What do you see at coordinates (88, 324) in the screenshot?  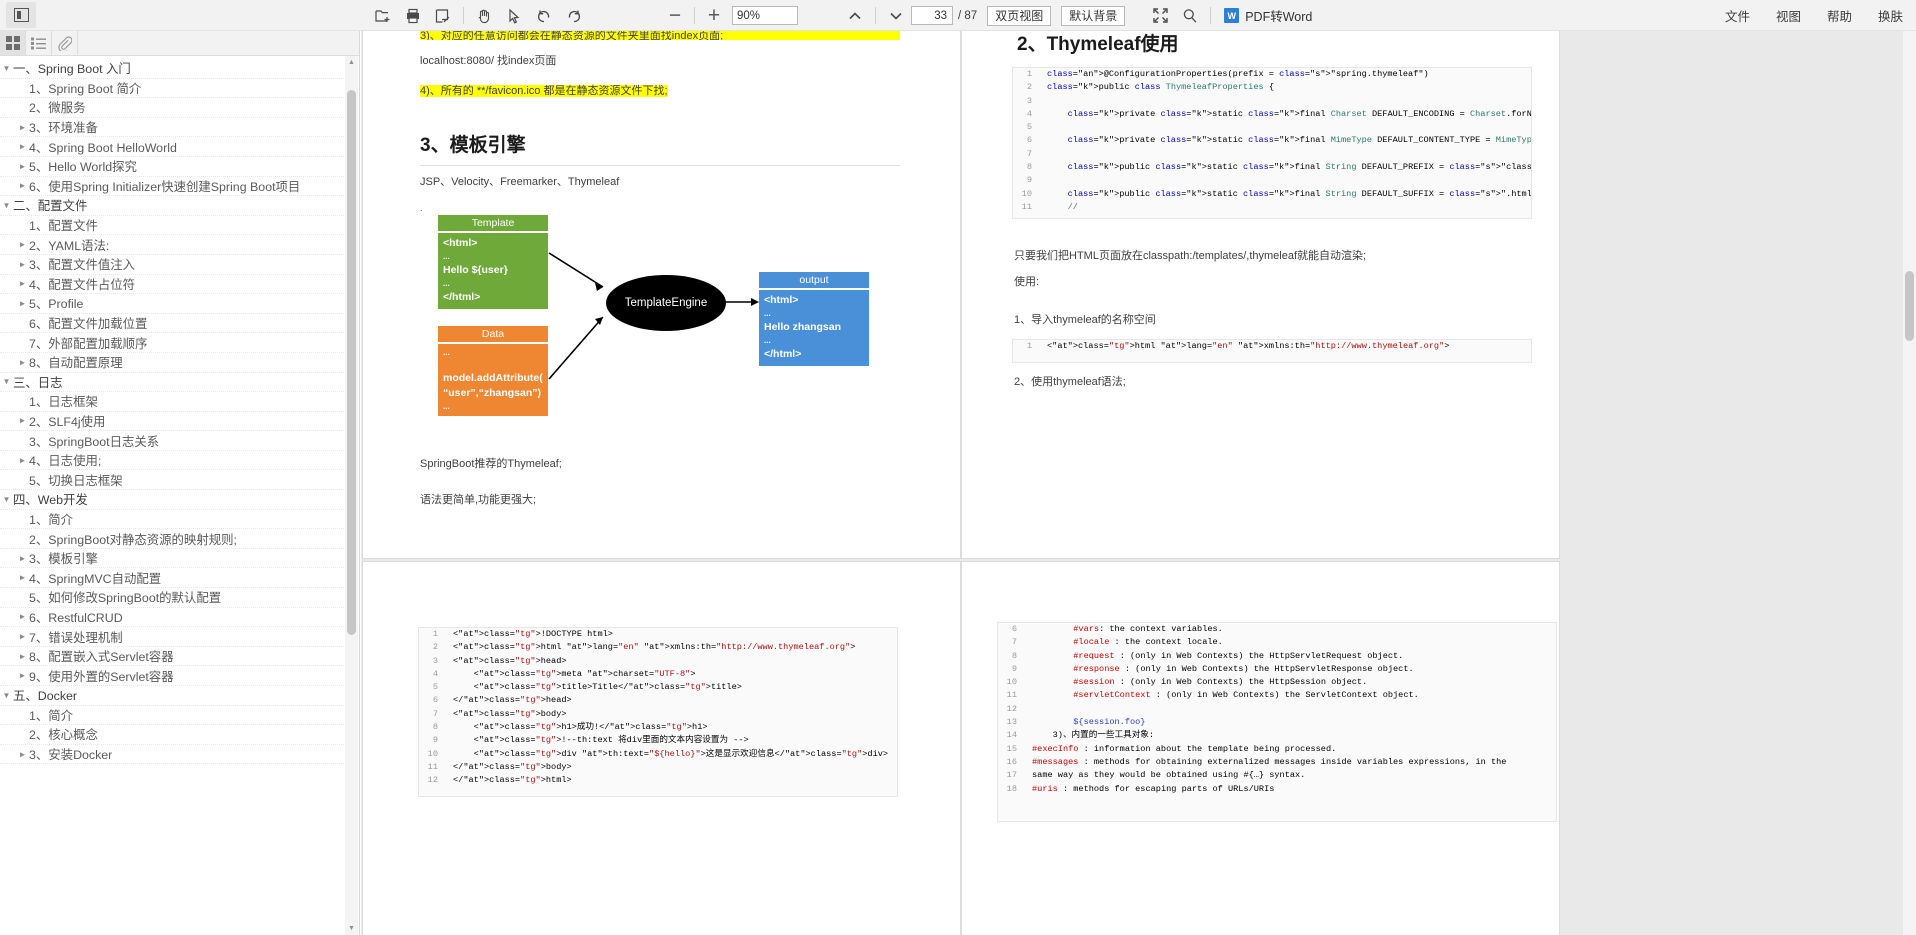 I see `tree-item-label: 6、配置文件加载位置` at bounding box center [88, 324].